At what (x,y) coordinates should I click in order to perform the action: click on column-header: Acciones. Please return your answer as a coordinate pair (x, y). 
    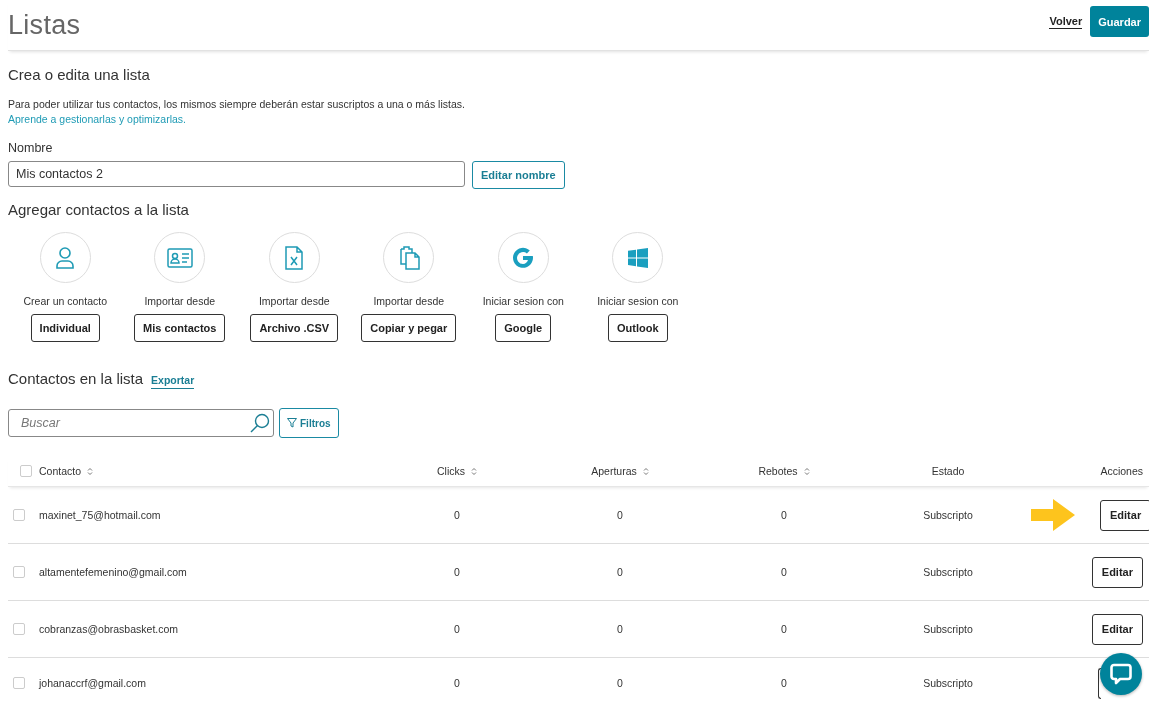
    Looking at the image, I should click on (1121, 471).